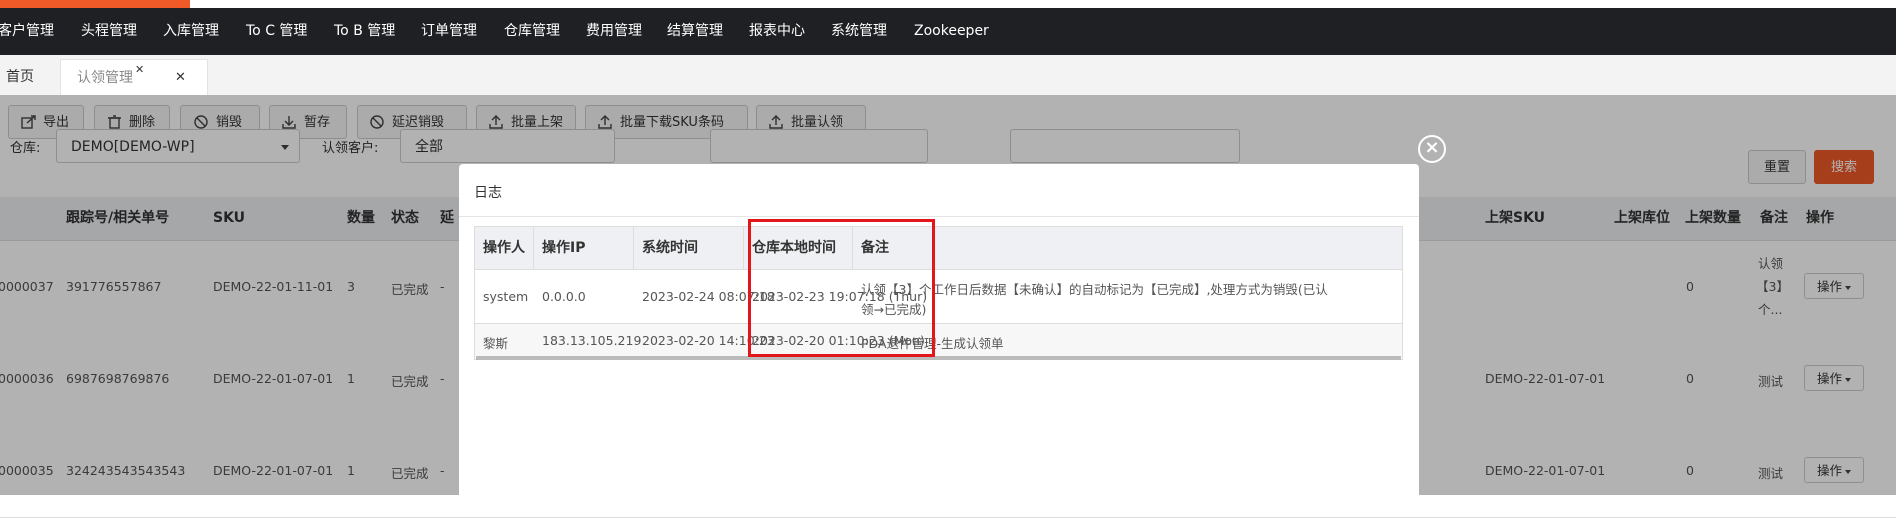 Image resolution: width=1896 pixels, height=518 pixels. What do you see at coordinates (109, 31) in the screenshot?
I see `nav-item-first-leg: 头程管理` at bounding box center [109, 31].